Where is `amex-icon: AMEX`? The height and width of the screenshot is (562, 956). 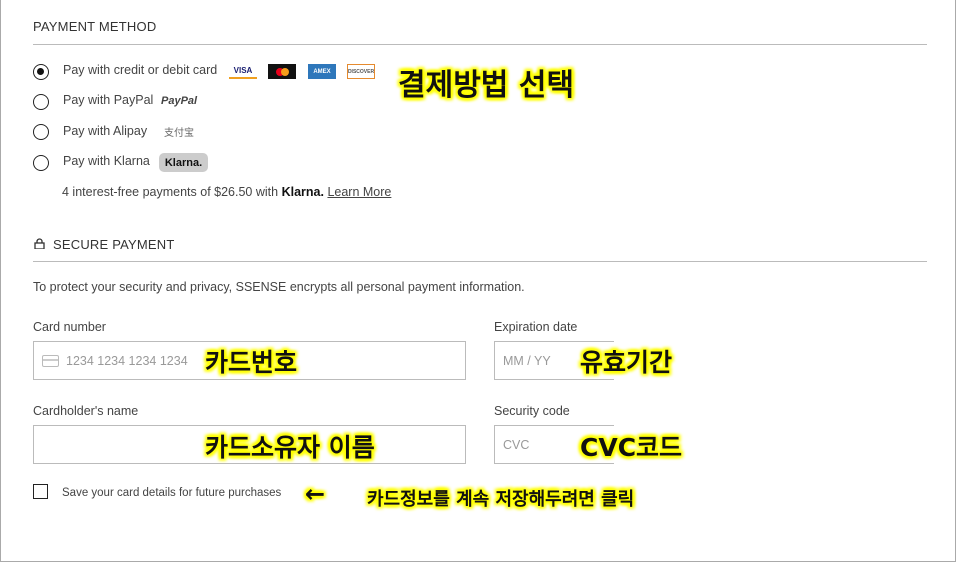 amex-icon: AMEX is located at coordinates (322, 71).